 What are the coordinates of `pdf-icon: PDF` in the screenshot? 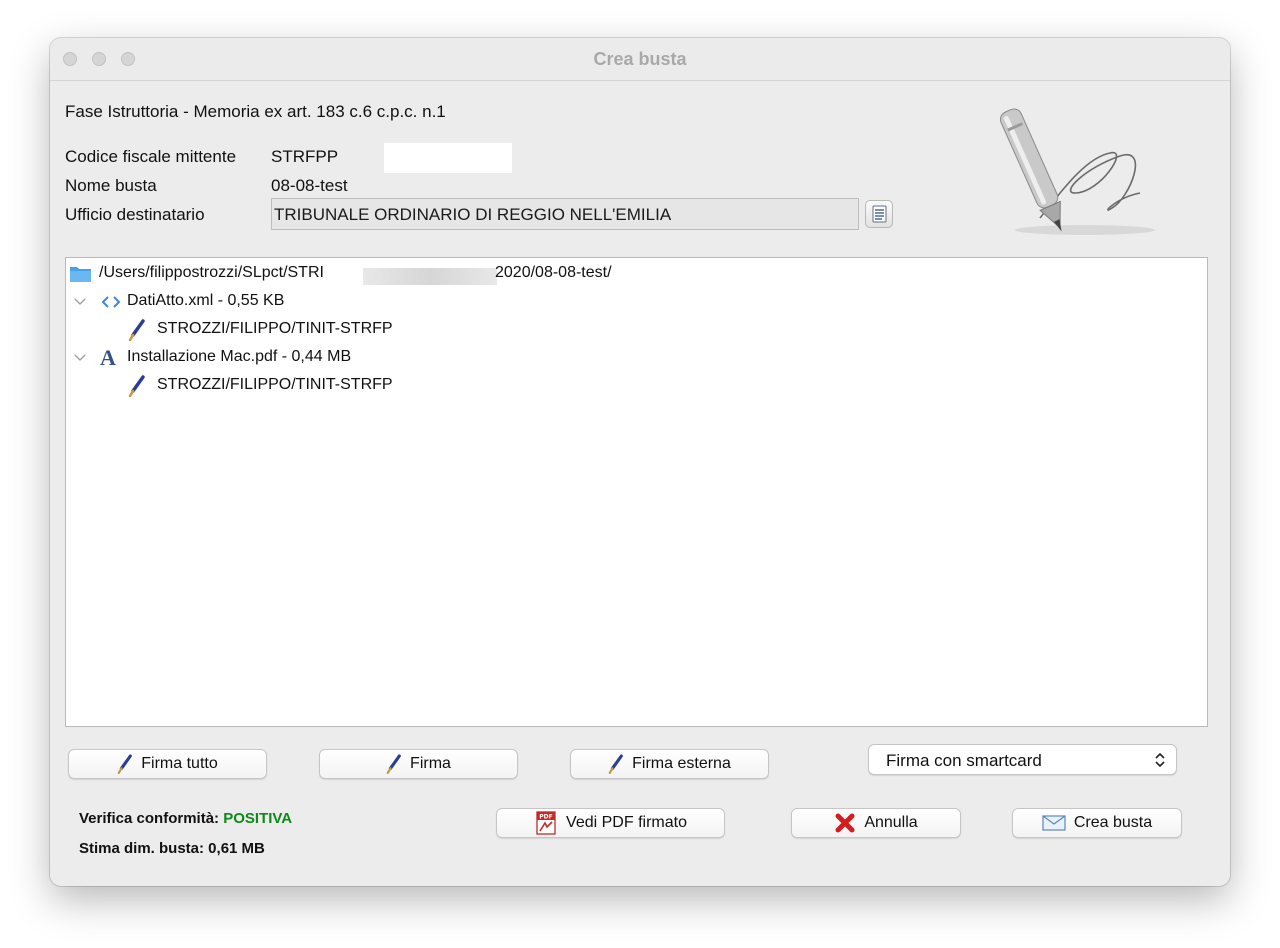 It's located at (546, 823).